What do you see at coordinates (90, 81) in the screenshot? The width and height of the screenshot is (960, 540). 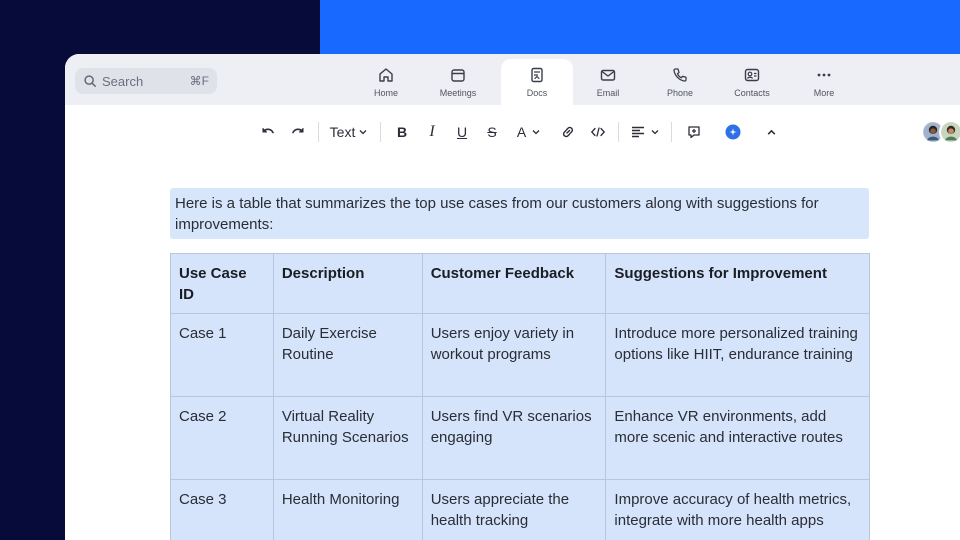 I see `search-icon` at bounding box center [90, 81].